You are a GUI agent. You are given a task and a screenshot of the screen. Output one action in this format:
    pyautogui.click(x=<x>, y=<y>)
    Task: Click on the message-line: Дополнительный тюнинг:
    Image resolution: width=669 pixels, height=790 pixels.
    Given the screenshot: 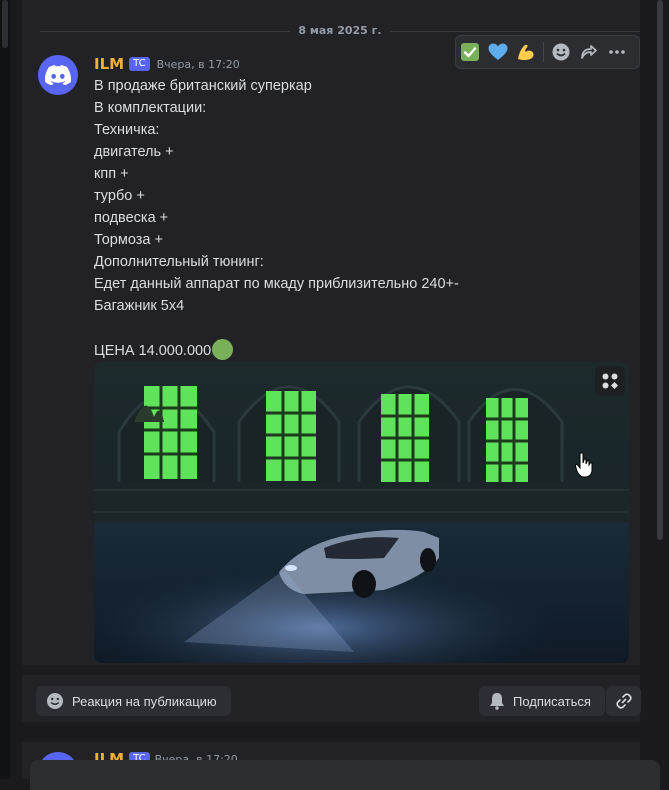 What is the action you would take?
    pyautogui.click(x=179, y=262)
    